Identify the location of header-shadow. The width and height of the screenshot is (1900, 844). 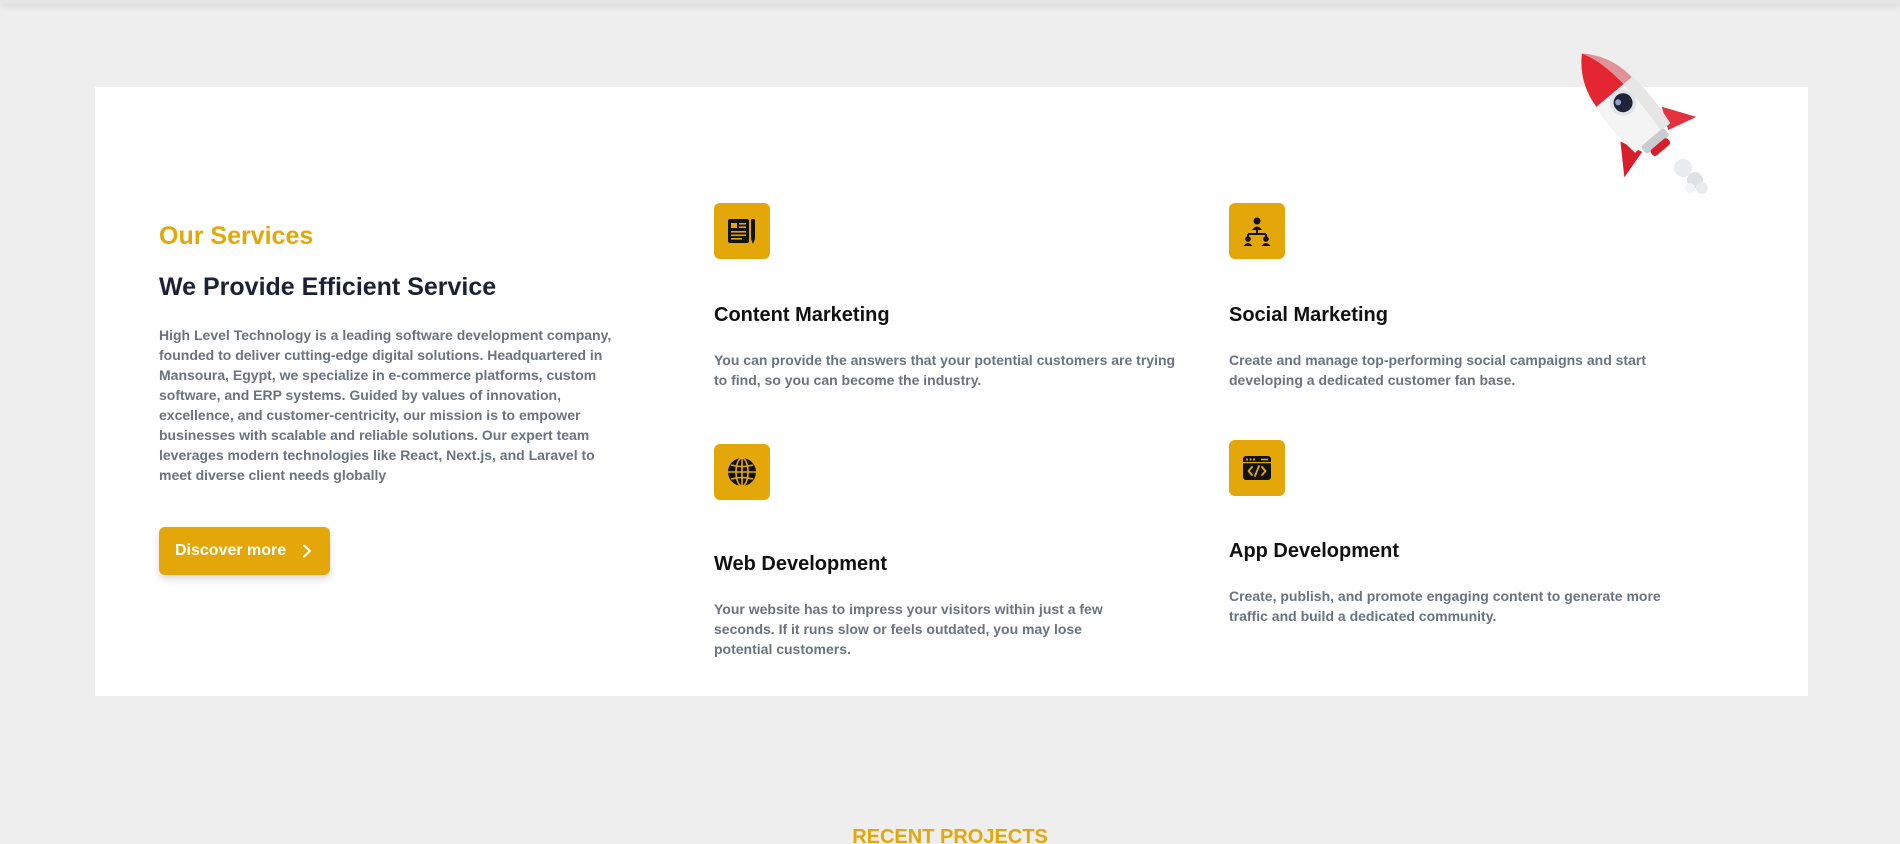
(950, 1).